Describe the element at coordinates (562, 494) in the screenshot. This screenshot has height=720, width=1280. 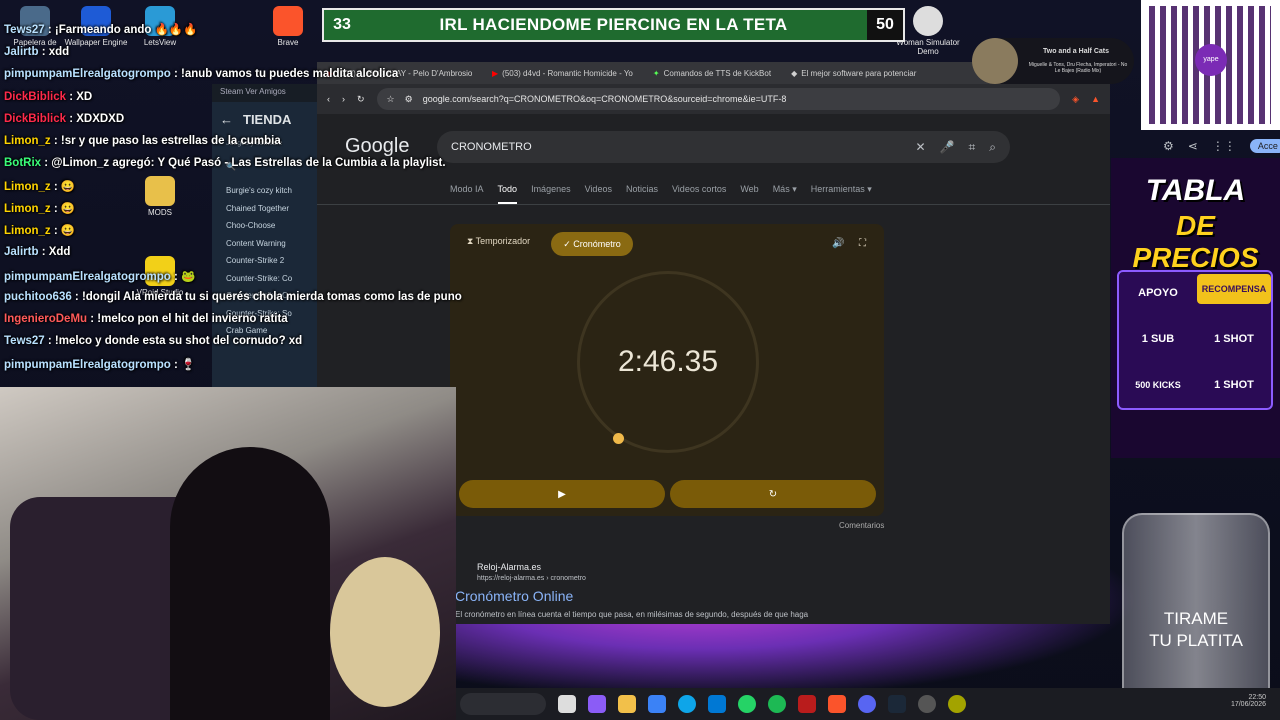
I see `play-button: ▶` at that location.